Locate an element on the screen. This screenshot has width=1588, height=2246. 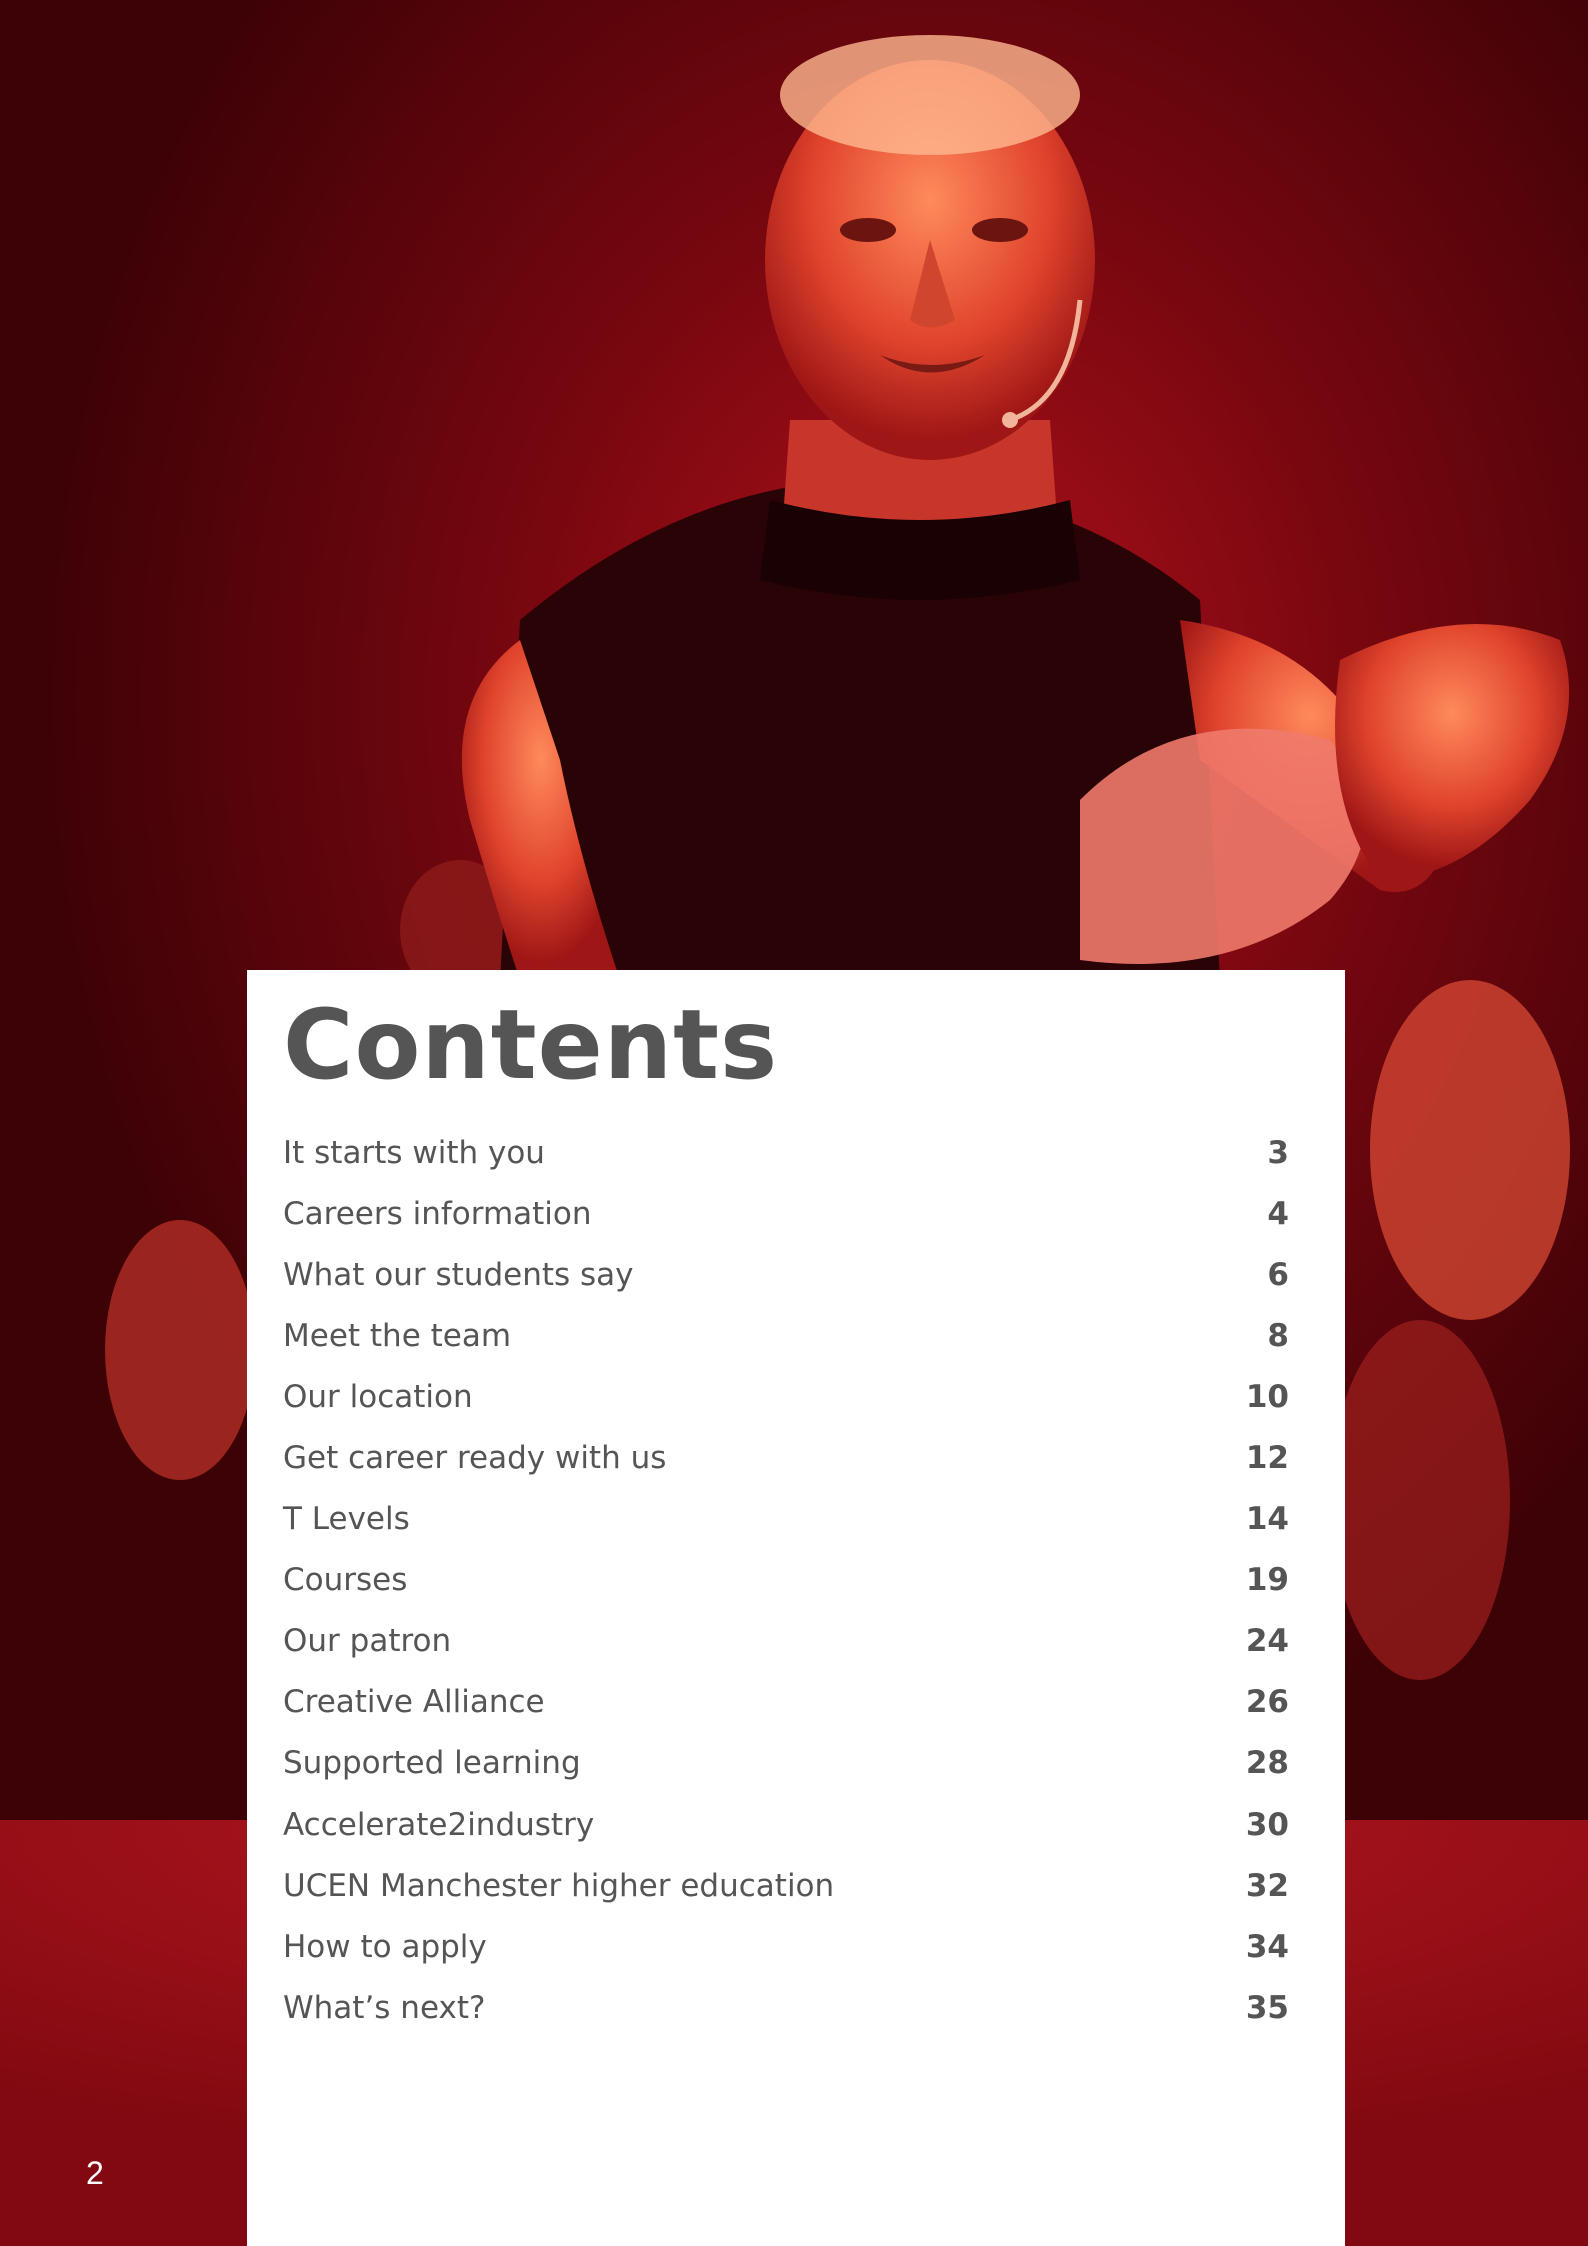
toc-item: What’s next? 35 is located at coordinates (786, 2007).